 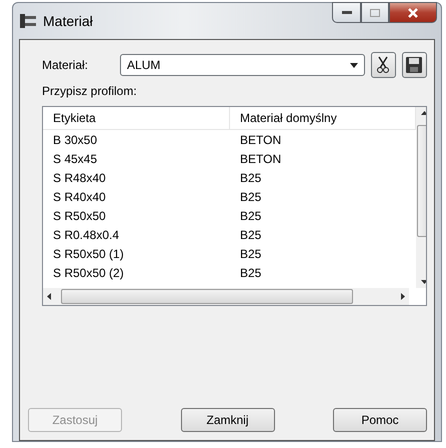 I want to click on close-icon, so click(x=413, y=13).